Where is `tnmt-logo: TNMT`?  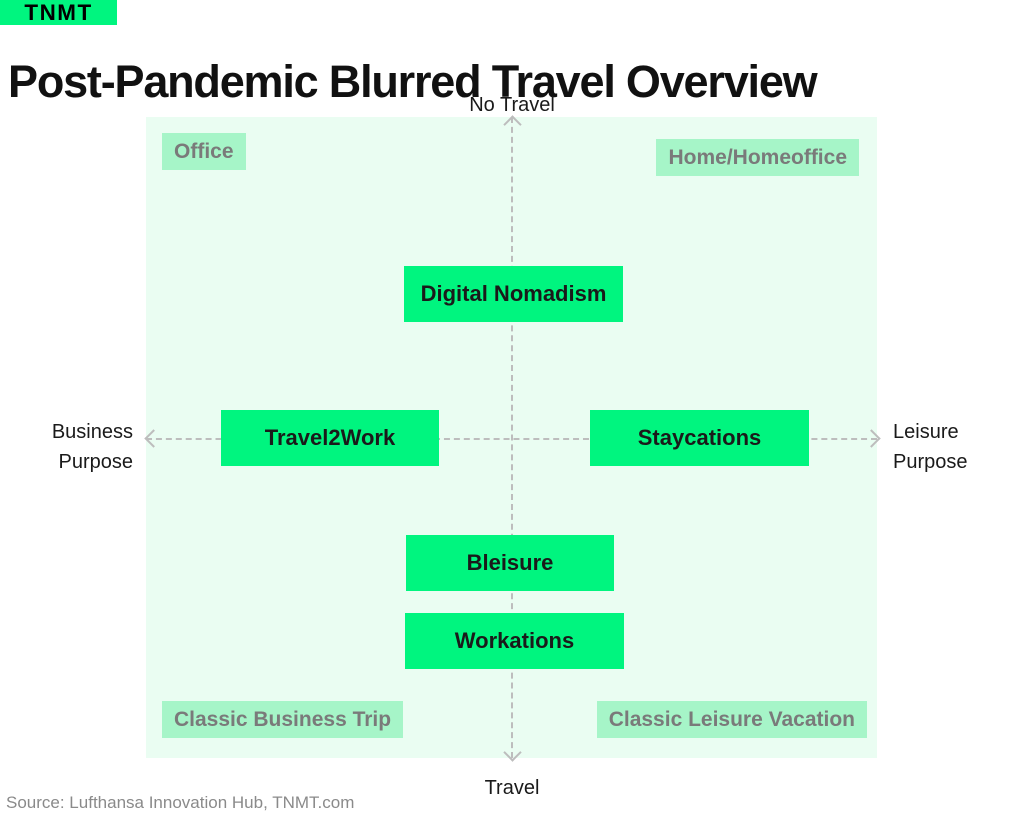
tnmt-logo: TNMT is located at coordinates (58, 12).